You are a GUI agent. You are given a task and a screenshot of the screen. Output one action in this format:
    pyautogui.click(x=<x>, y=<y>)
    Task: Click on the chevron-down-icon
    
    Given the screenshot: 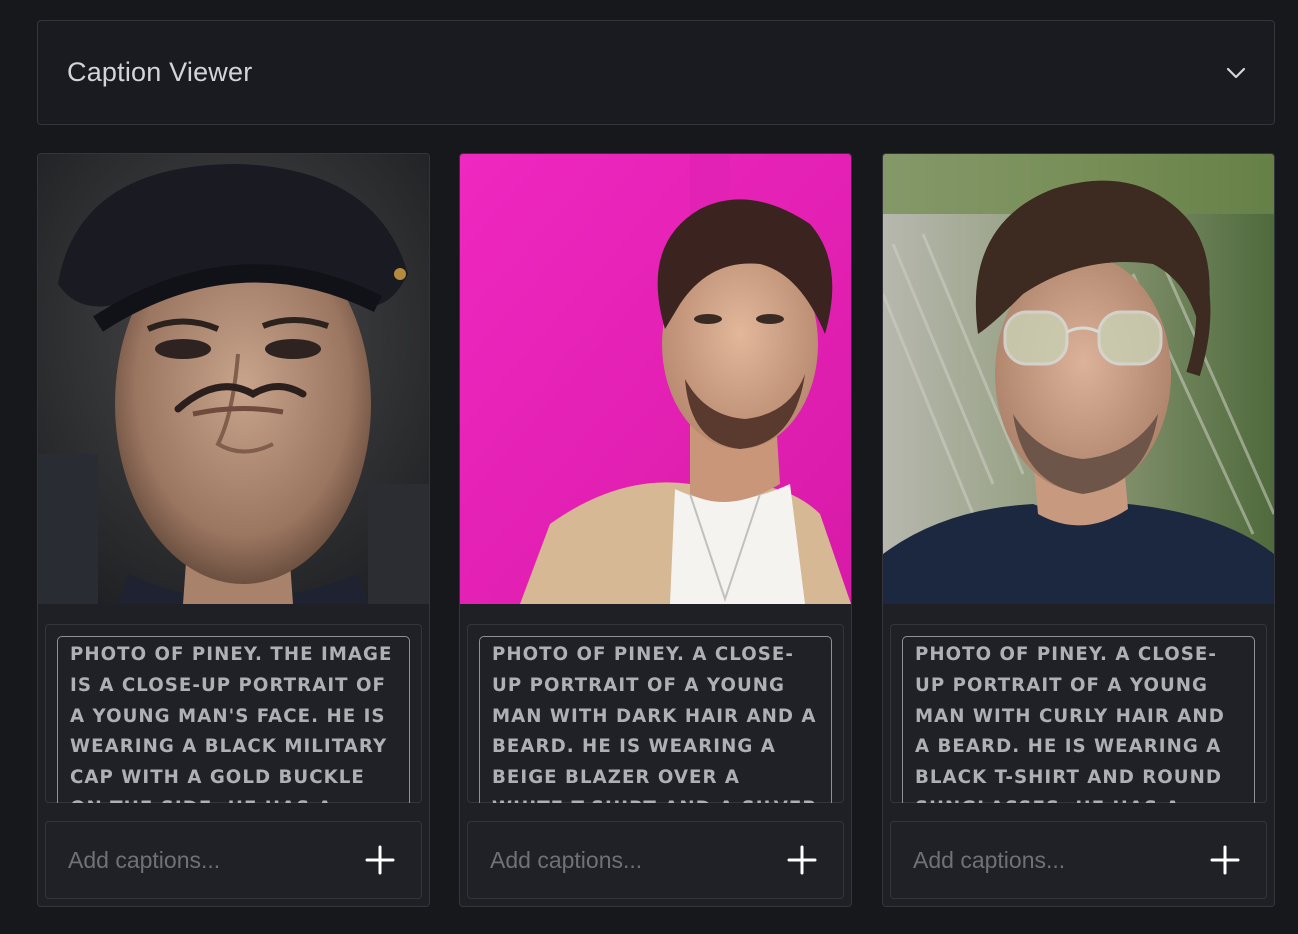 What is the action you would take?
    pyautogui.click(x=1236, y=73)
    